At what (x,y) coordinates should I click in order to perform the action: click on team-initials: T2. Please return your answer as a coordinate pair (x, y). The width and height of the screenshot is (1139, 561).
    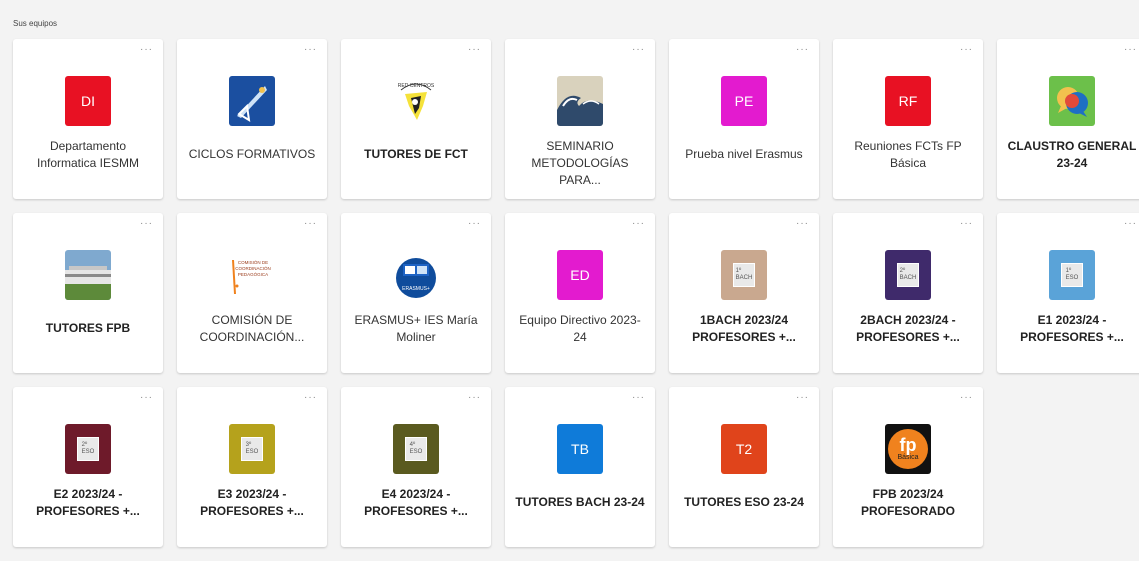
    Looking at the image, I should click on (744, 449).